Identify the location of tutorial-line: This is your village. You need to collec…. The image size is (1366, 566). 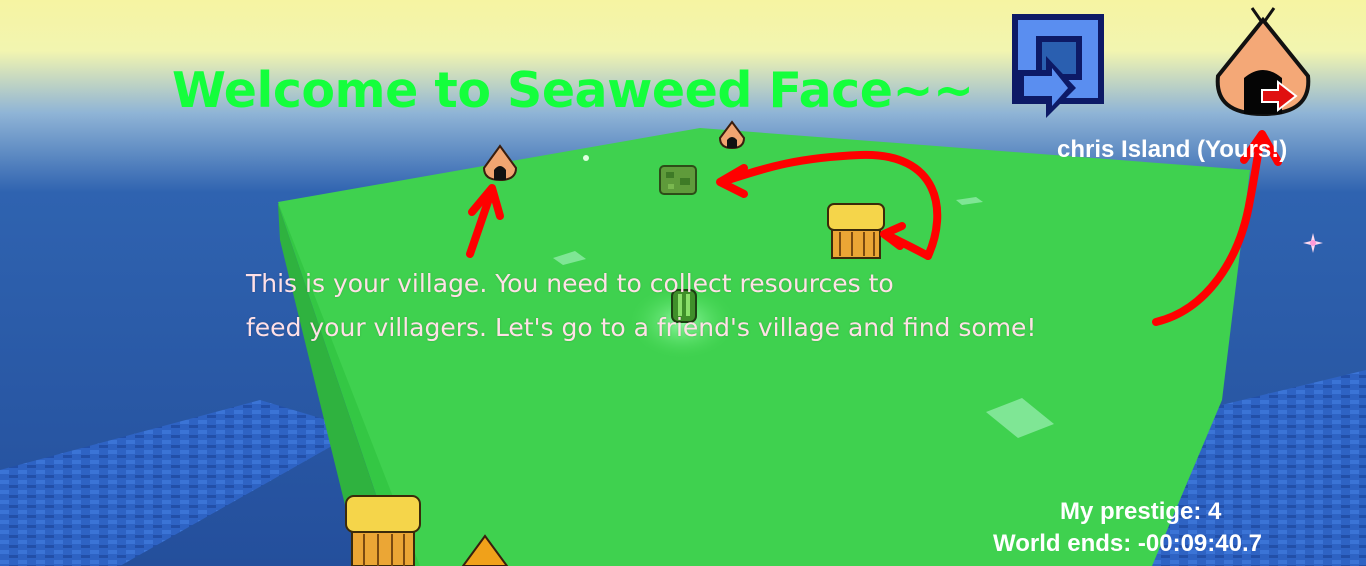
(570, 283).